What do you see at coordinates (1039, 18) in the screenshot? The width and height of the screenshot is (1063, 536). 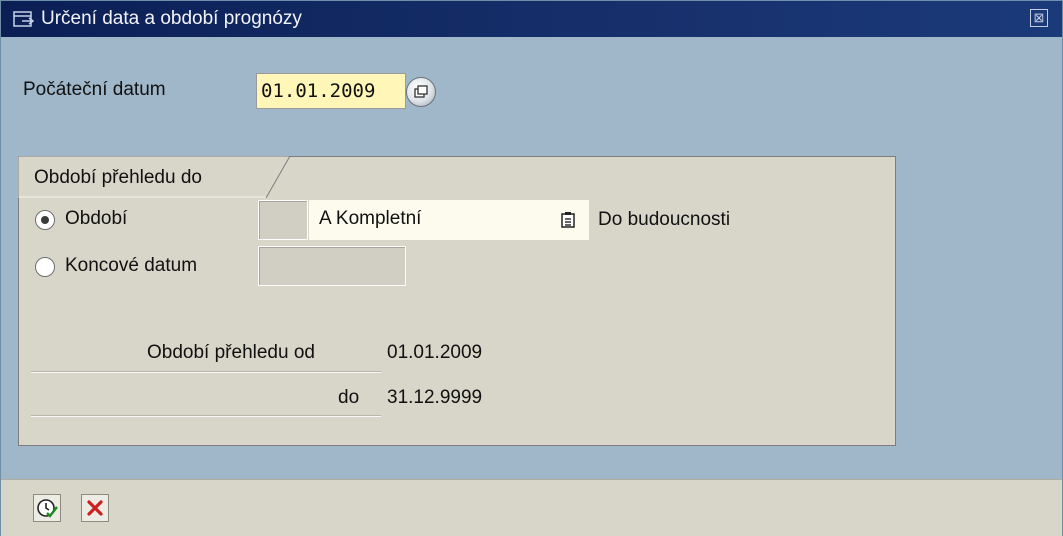 I see `close-button: ⊠` at bounding box center [1039, 18].